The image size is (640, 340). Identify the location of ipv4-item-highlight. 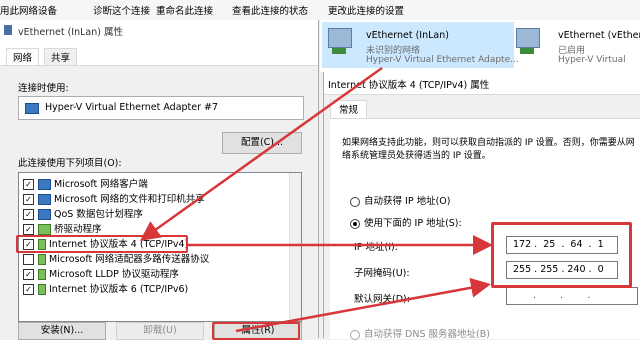
(102, 244).